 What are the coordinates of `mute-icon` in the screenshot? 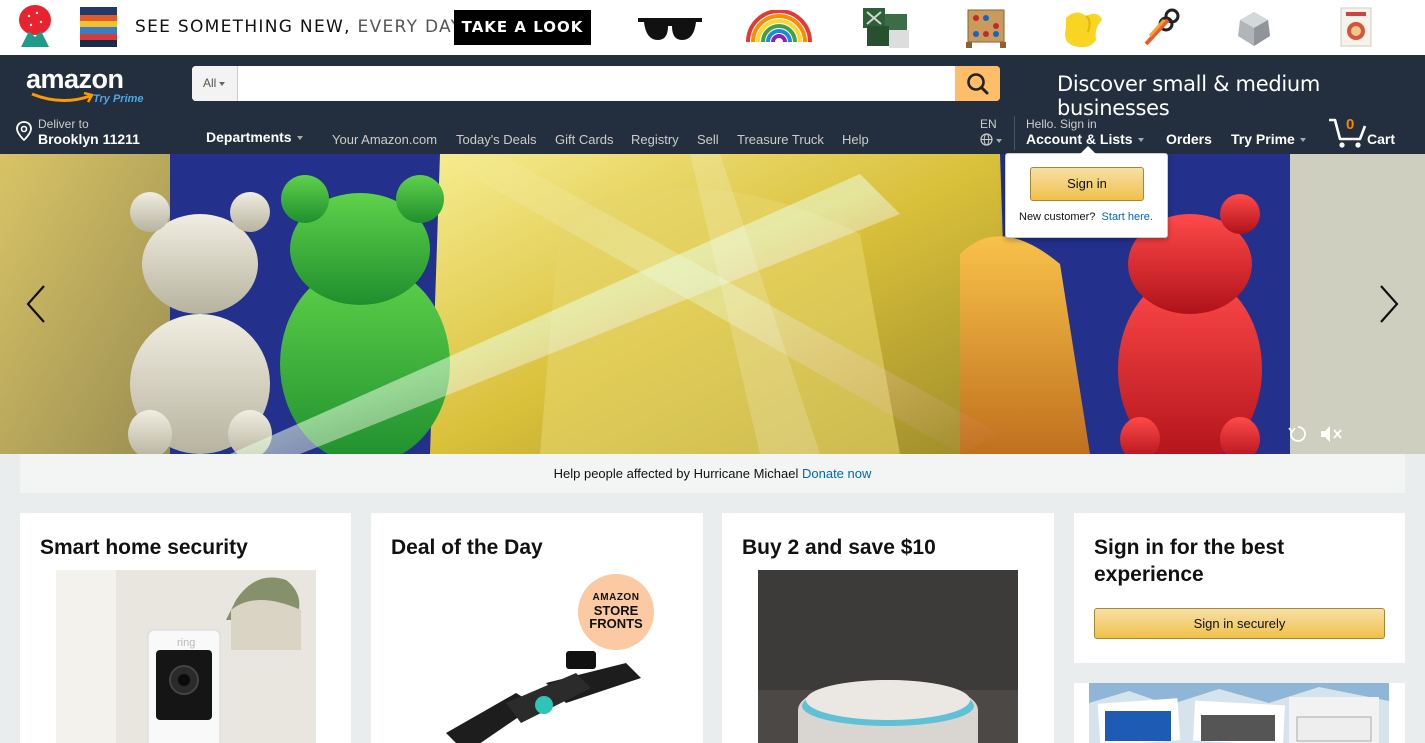 It's located at (1331, 434).